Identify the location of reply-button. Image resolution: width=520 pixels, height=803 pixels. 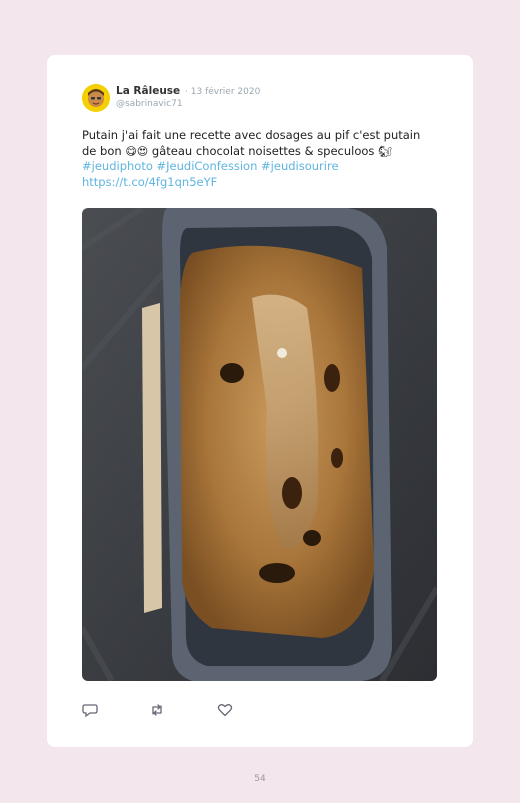
(90, 710).